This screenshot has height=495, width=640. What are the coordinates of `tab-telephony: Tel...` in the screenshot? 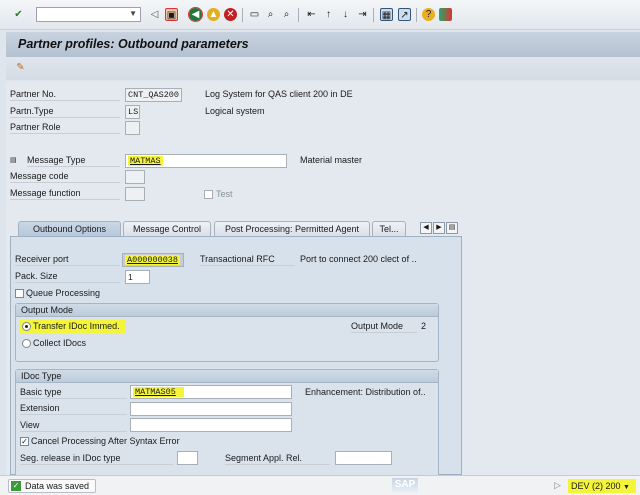 It's located at (389, 228).